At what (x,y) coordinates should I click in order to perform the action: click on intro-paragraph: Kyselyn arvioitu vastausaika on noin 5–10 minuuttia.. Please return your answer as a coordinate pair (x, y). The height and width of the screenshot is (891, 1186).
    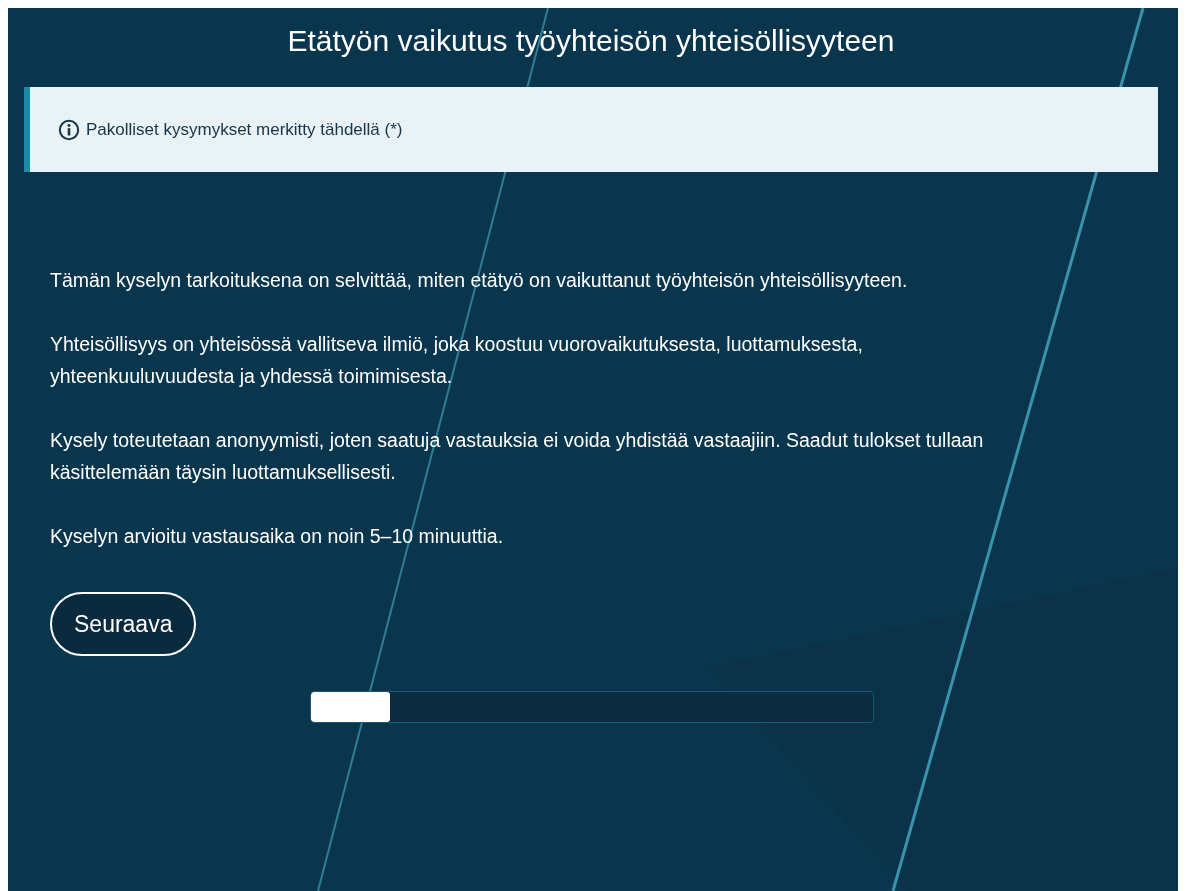
    Looking at the image, I should click on (277, 536).